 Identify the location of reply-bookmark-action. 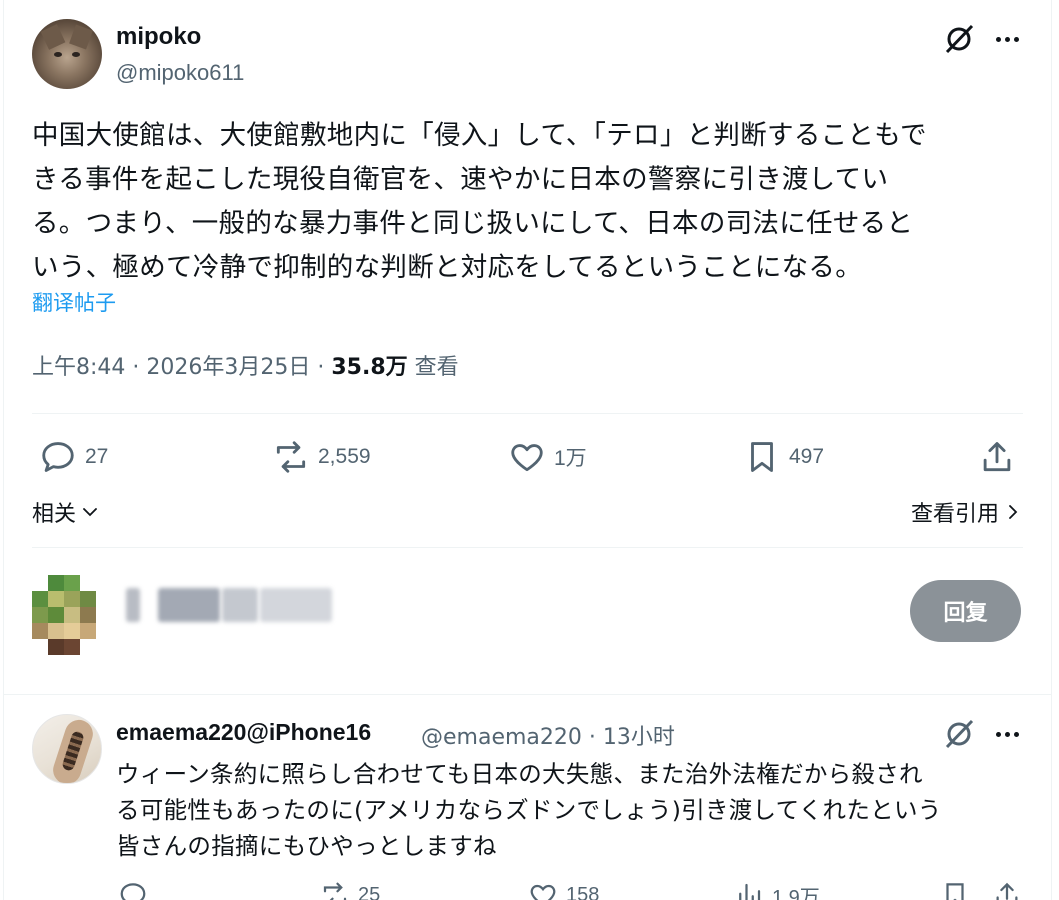
(955, 890).